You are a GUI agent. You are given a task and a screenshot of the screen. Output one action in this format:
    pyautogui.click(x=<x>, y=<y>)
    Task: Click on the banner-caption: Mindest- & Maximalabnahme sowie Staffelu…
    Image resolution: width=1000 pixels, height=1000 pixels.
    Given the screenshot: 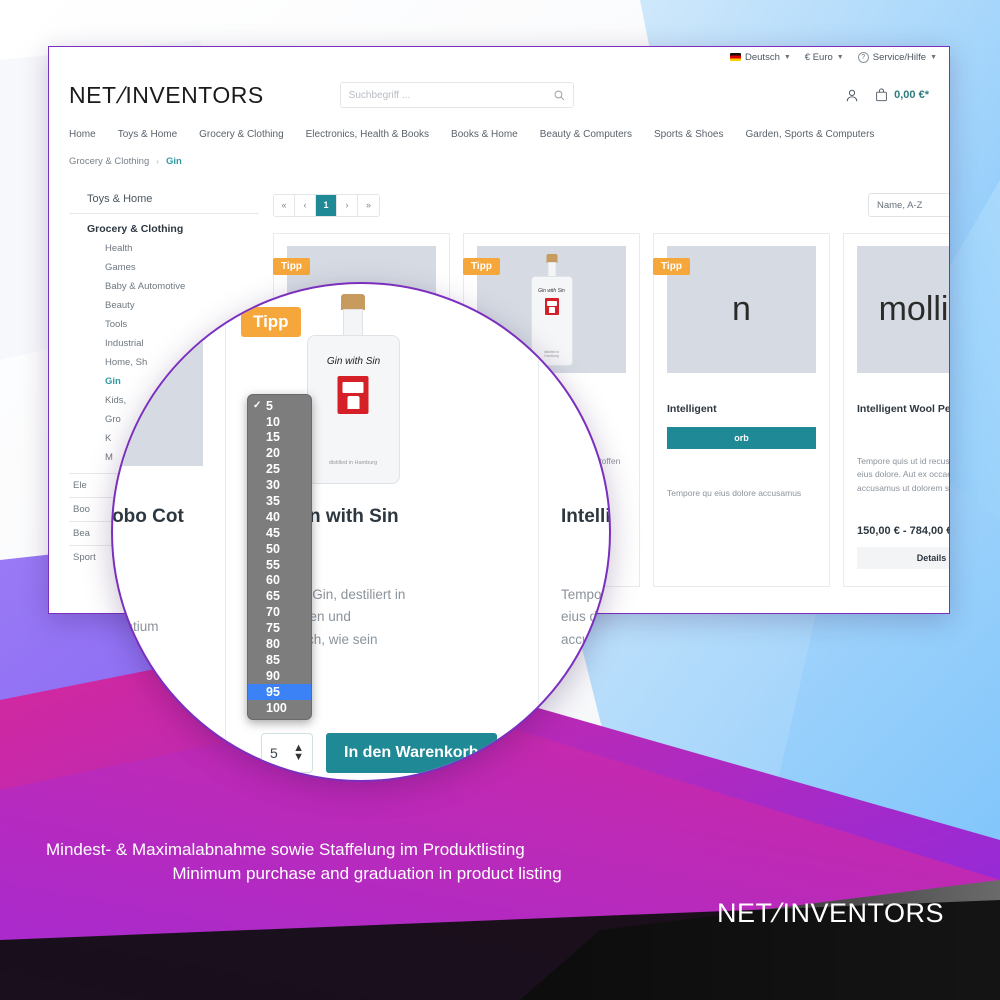 What is the action you would take?
    pyautogui.click(x=356, y=862)
    